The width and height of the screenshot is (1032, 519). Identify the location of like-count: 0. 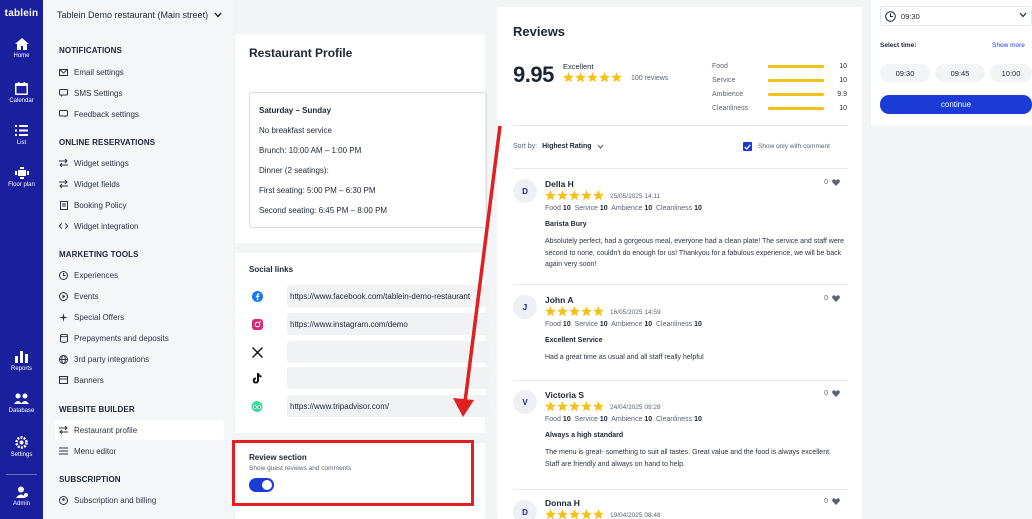
(826, 298).